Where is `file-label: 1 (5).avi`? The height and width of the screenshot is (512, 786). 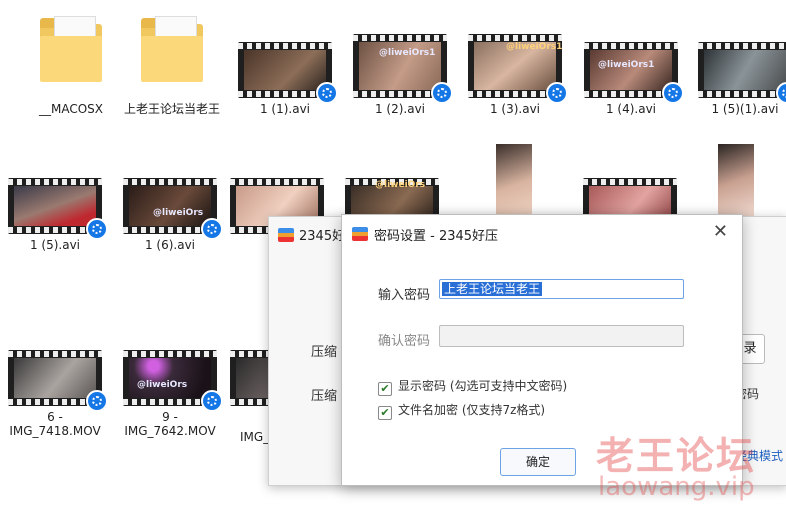 file-label: 1 (5).avi is located at coordinates (55, 245).